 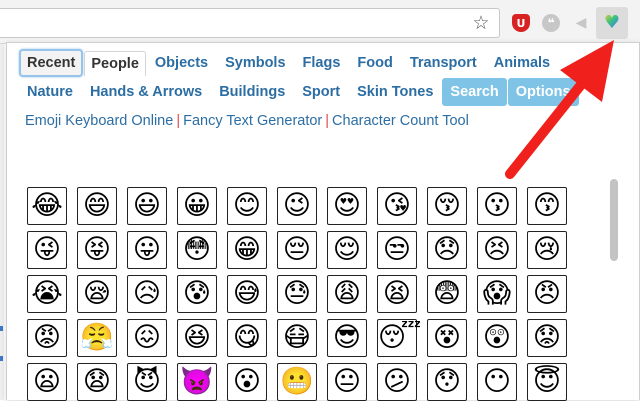 What do you see at coordinates (247, 294) in the screenshot?
I see `emoji-cell: 😅` at bounding box center [247, 294].